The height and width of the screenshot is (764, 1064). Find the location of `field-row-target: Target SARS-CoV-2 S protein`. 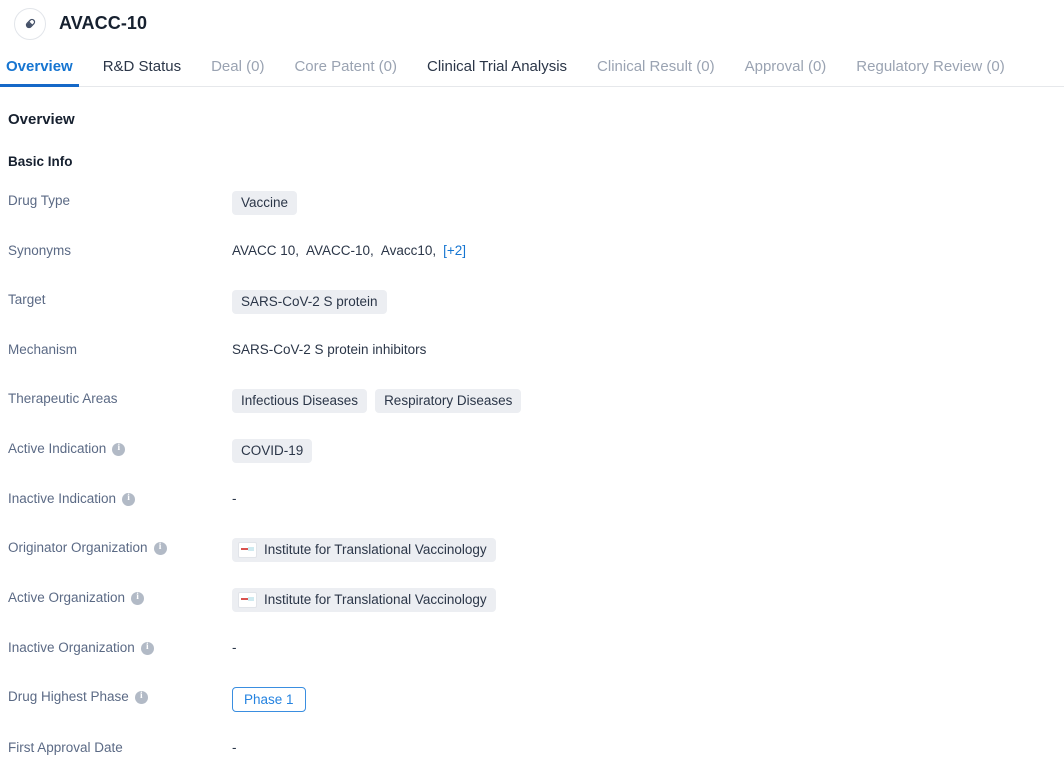

field-row-target: Target SARS-CoV-2 S protein is located at coordinates (536, 301).